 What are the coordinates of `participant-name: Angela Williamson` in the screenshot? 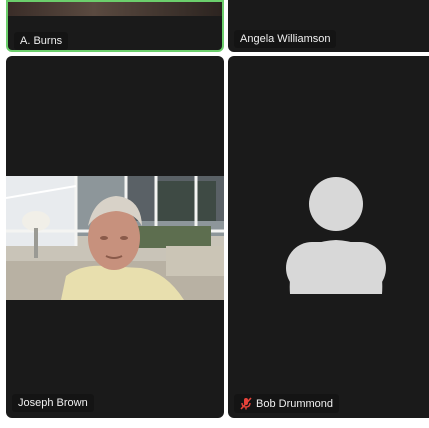 It's located at (285, 39).